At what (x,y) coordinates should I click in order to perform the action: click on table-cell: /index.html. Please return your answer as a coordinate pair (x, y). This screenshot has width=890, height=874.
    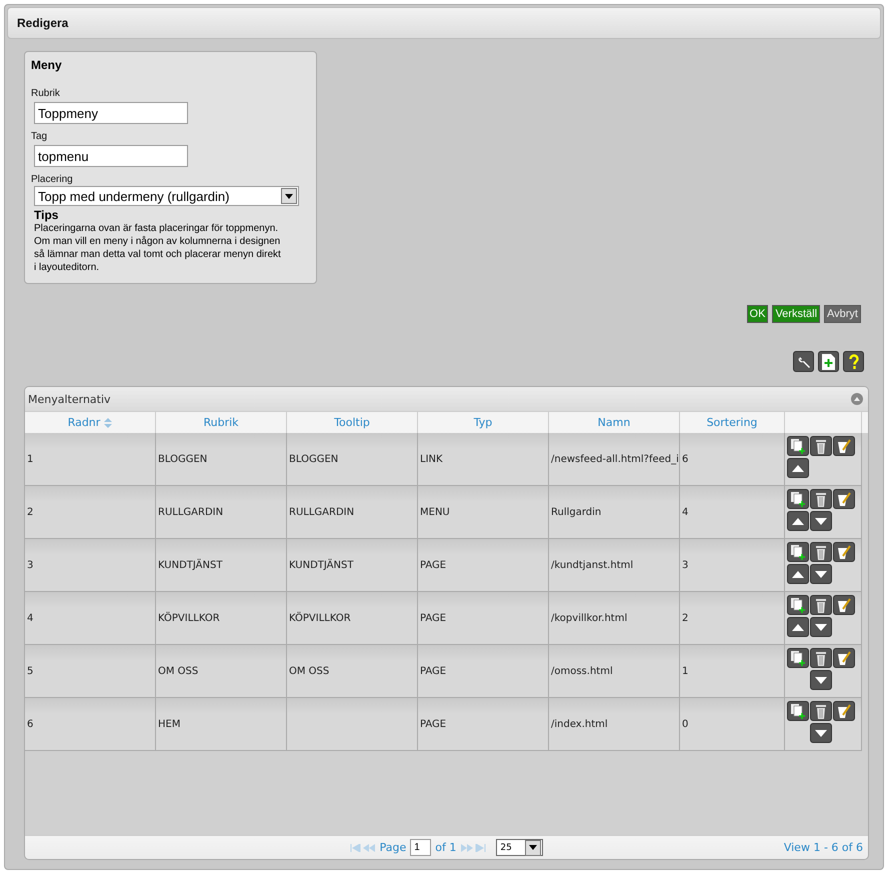
    Looking at the image, I should click on (614, 724).